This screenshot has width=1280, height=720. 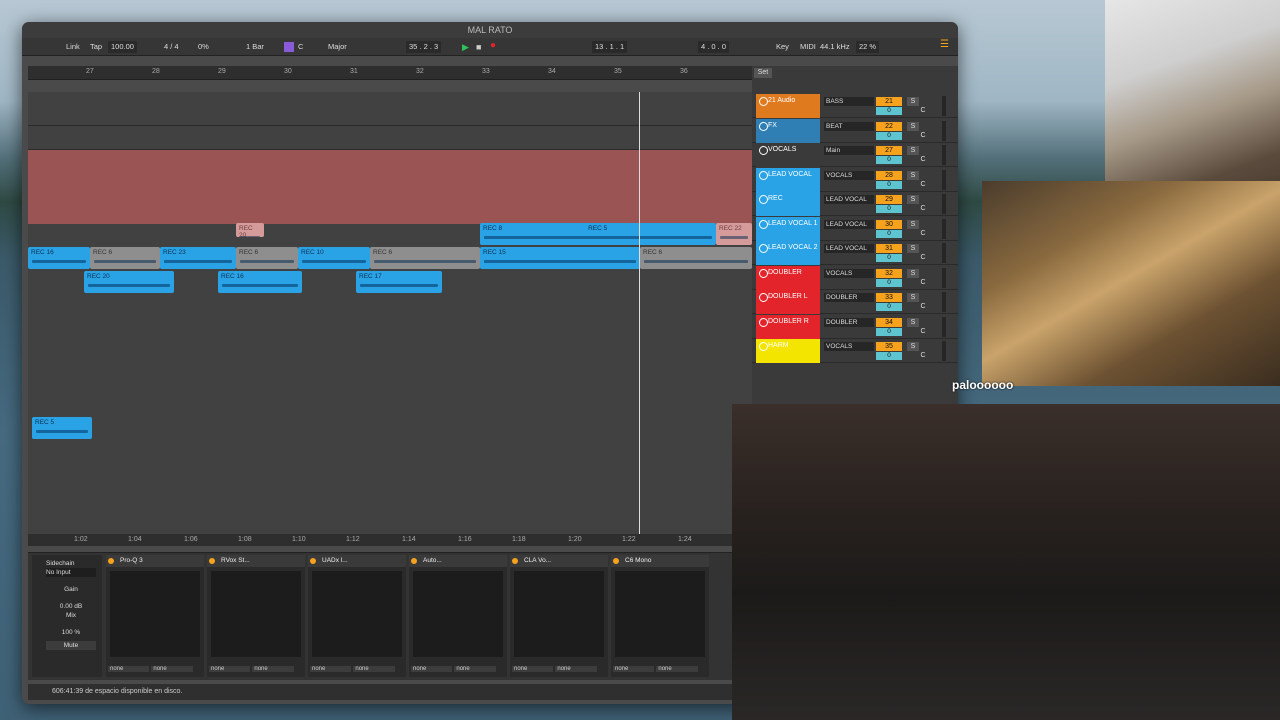 What do you see at coordinates (598, 234) in the screenshot?
I see `clip: REC 8 REC 5` at bounding box center [598, 234].